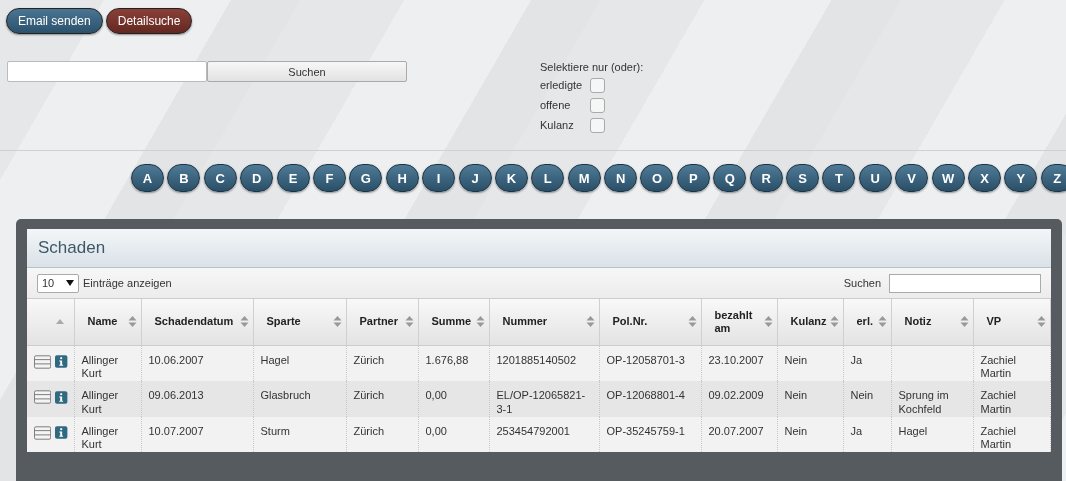  What do you see at coordinates (220, 178) in the screenshot?
I see `letter-button: C` at bounding box center [220, 178].